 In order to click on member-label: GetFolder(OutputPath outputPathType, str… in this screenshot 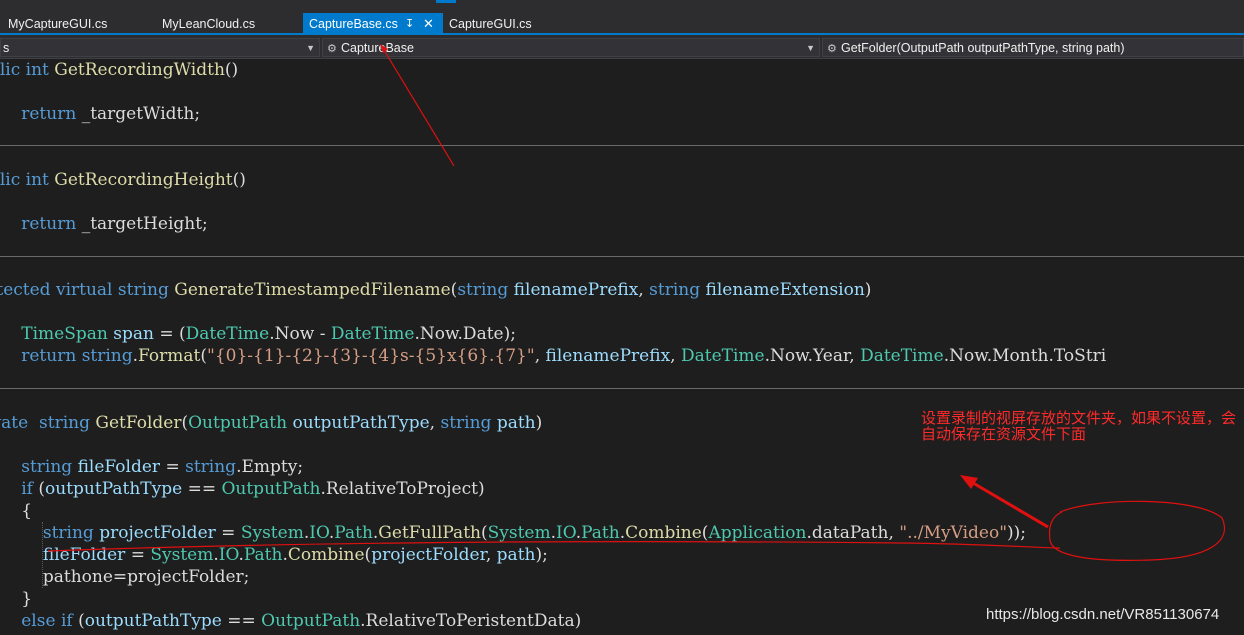, I will do `click(983, 48)`.